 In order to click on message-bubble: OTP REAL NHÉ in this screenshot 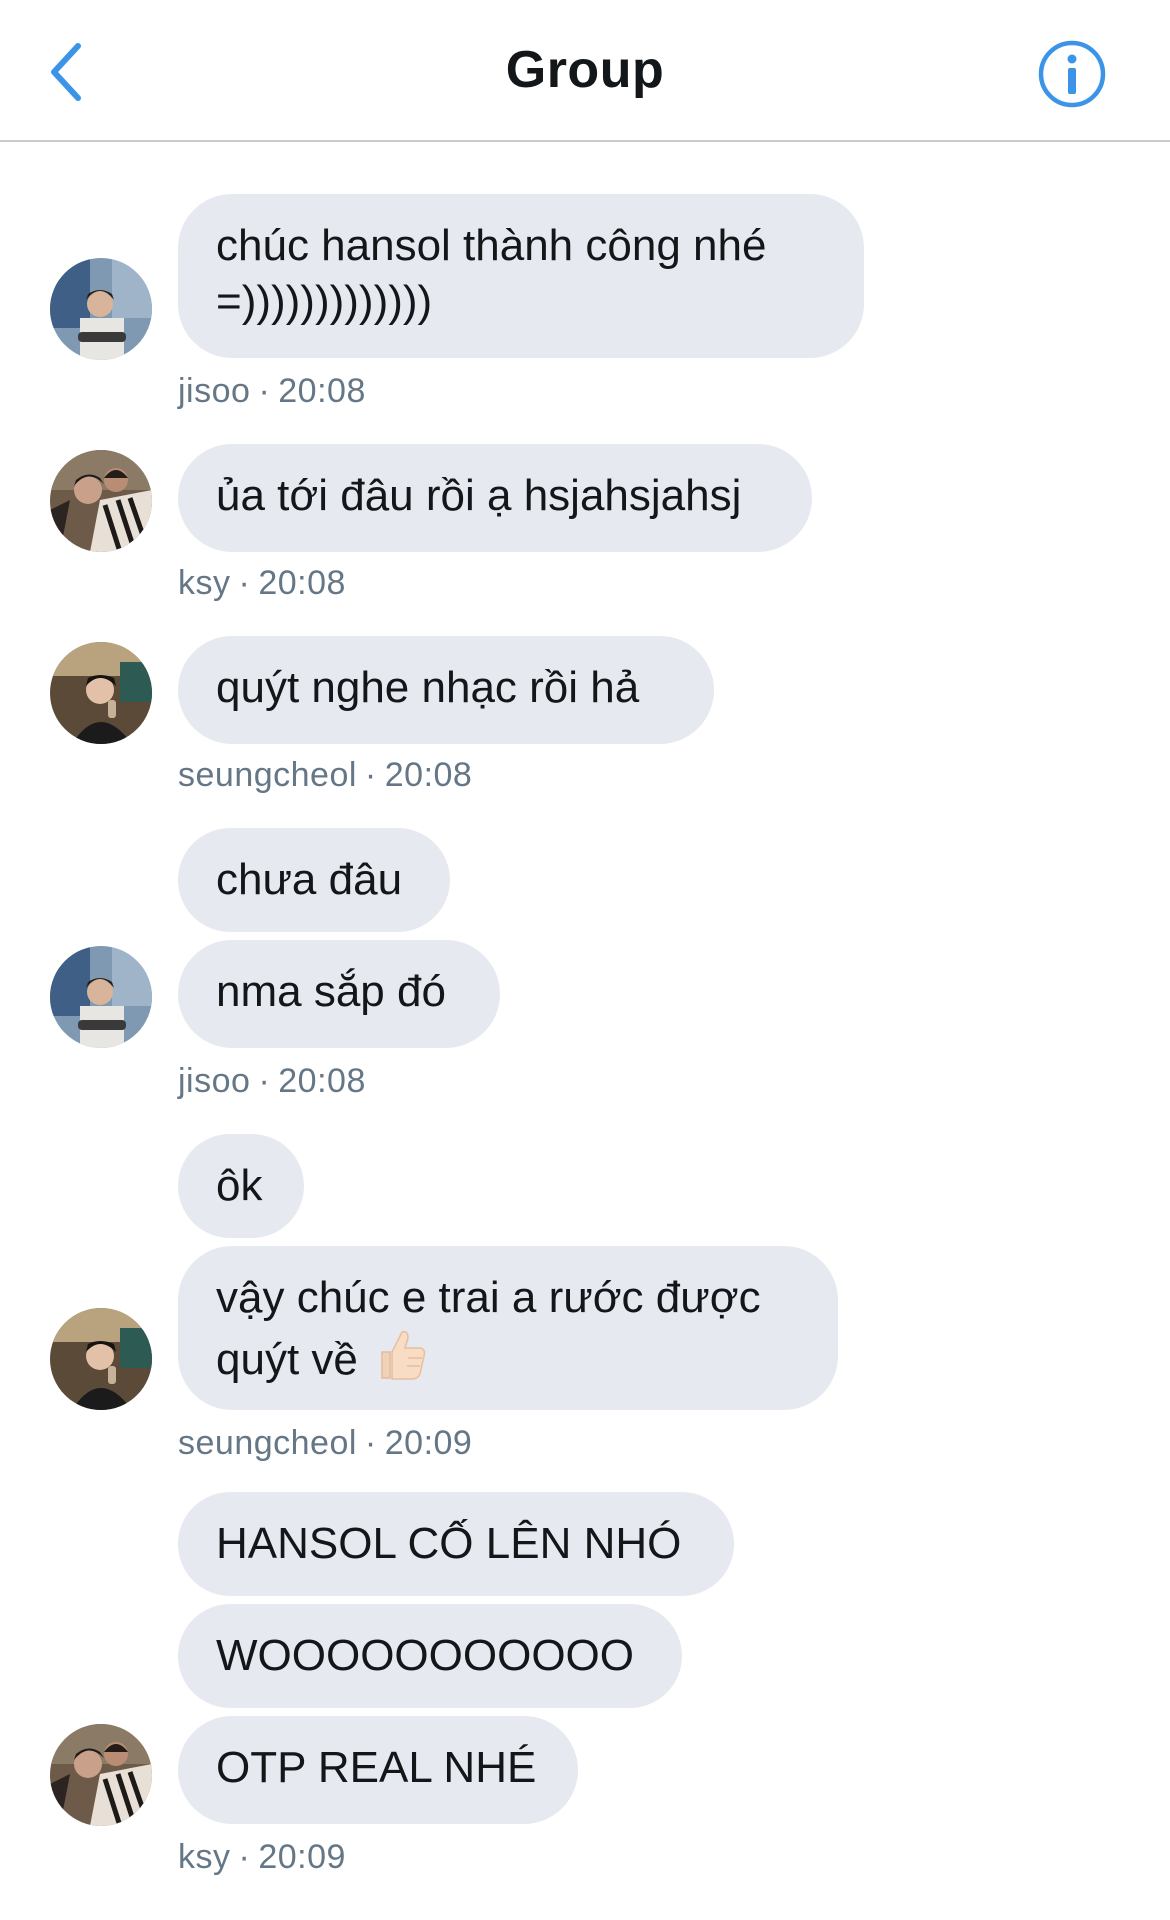, I will do `click(378, 1770)`.